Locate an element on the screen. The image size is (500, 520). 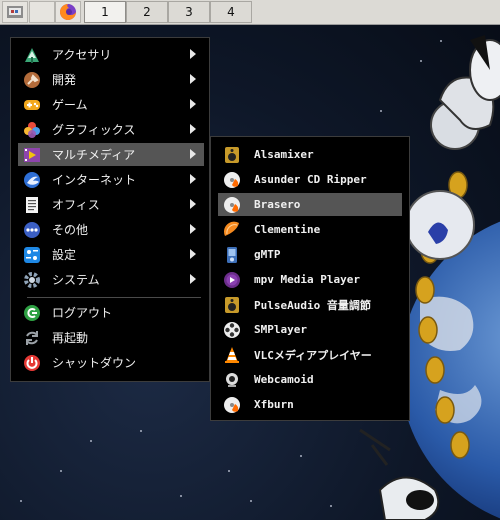
development-icon is located at coordinates (32, 80).